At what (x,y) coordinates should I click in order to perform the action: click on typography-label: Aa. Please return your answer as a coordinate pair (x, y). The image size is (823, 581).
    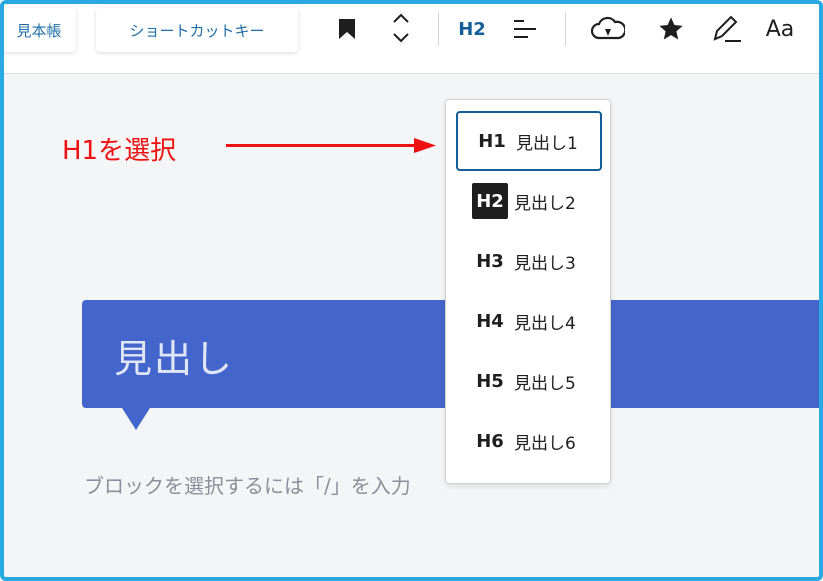
    Looking at the image, I should click on (780, 29).